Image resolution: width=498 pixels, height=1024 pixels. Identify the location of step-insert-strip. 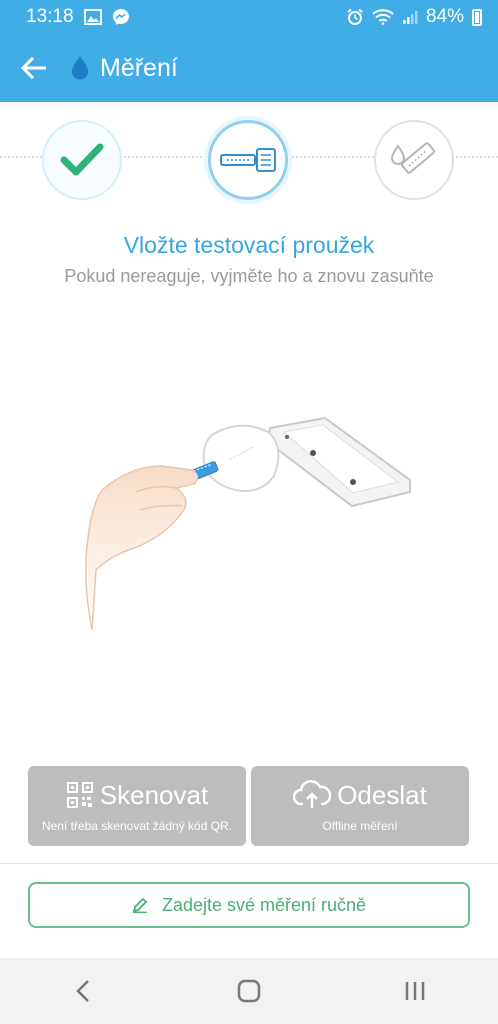
(248, 160).